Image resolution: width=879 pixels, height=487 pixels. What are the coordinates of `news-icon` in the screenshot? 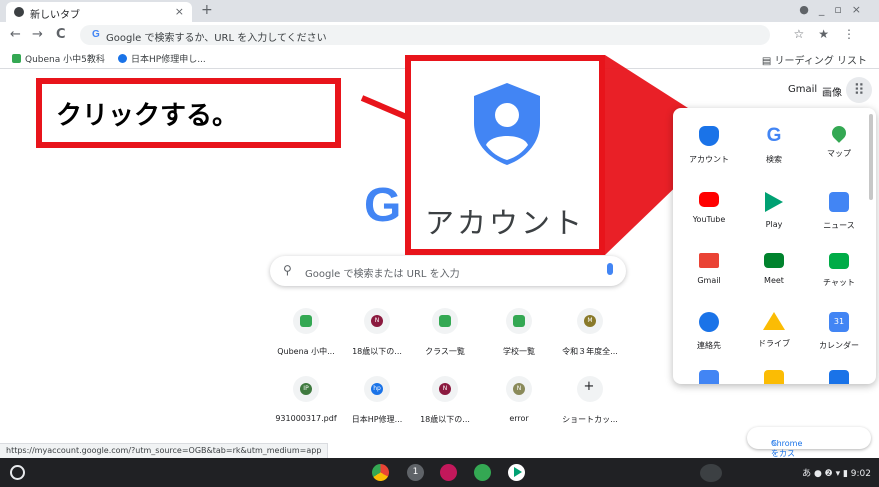 It's located at (839, 202).